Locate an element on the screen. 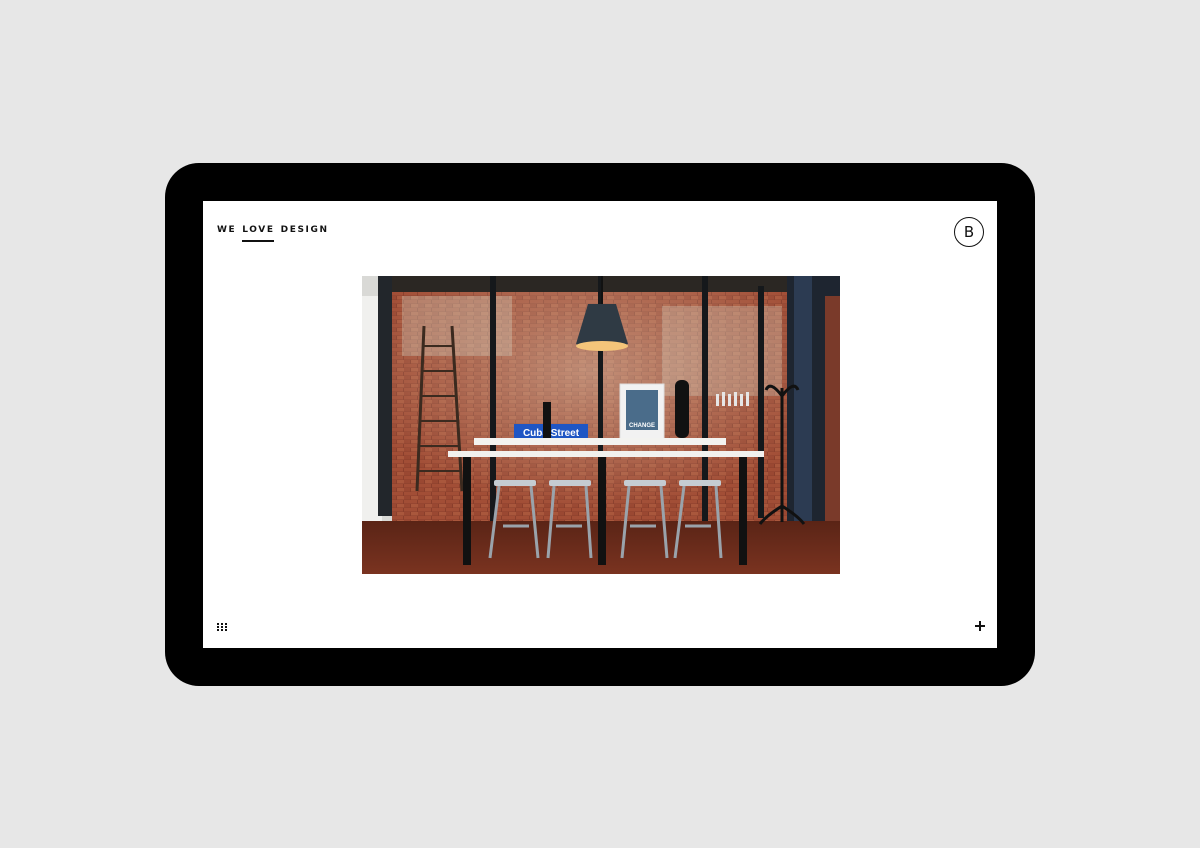  logo-letter: B is located at coordinates (969, 232).